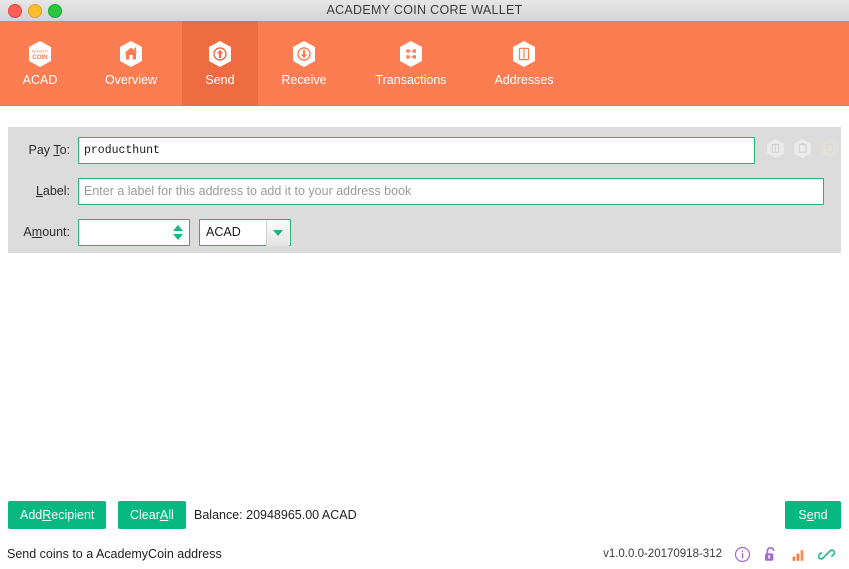  Describe the element at coordinates (178, 236) in the screenshot. I see `stepper-down-icon` at that location.